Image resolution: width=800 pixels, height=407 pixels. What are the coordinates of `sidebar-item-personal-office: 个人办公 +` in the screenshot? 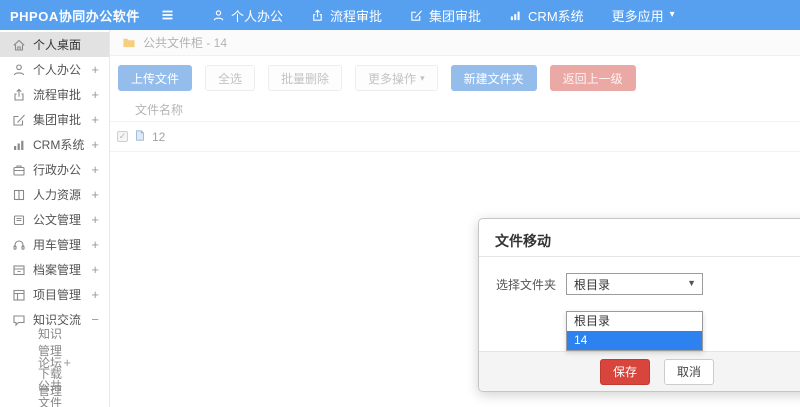 It's located at (54, 69).